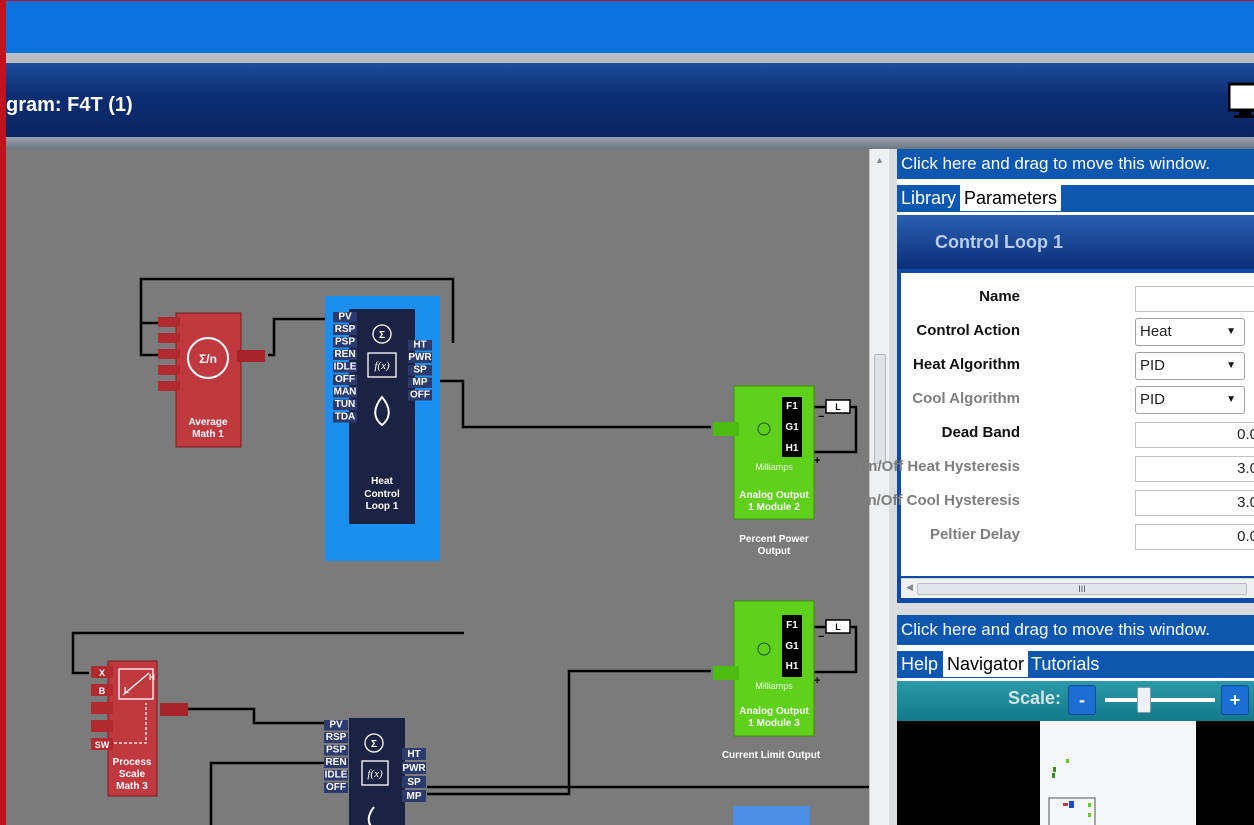 The height and width of the screenshot is (825, 1254). What do you see at coordinates (132, 774) in the screenshot?
I see `scale-label-2: Scale` at bounding box center [132, 774].